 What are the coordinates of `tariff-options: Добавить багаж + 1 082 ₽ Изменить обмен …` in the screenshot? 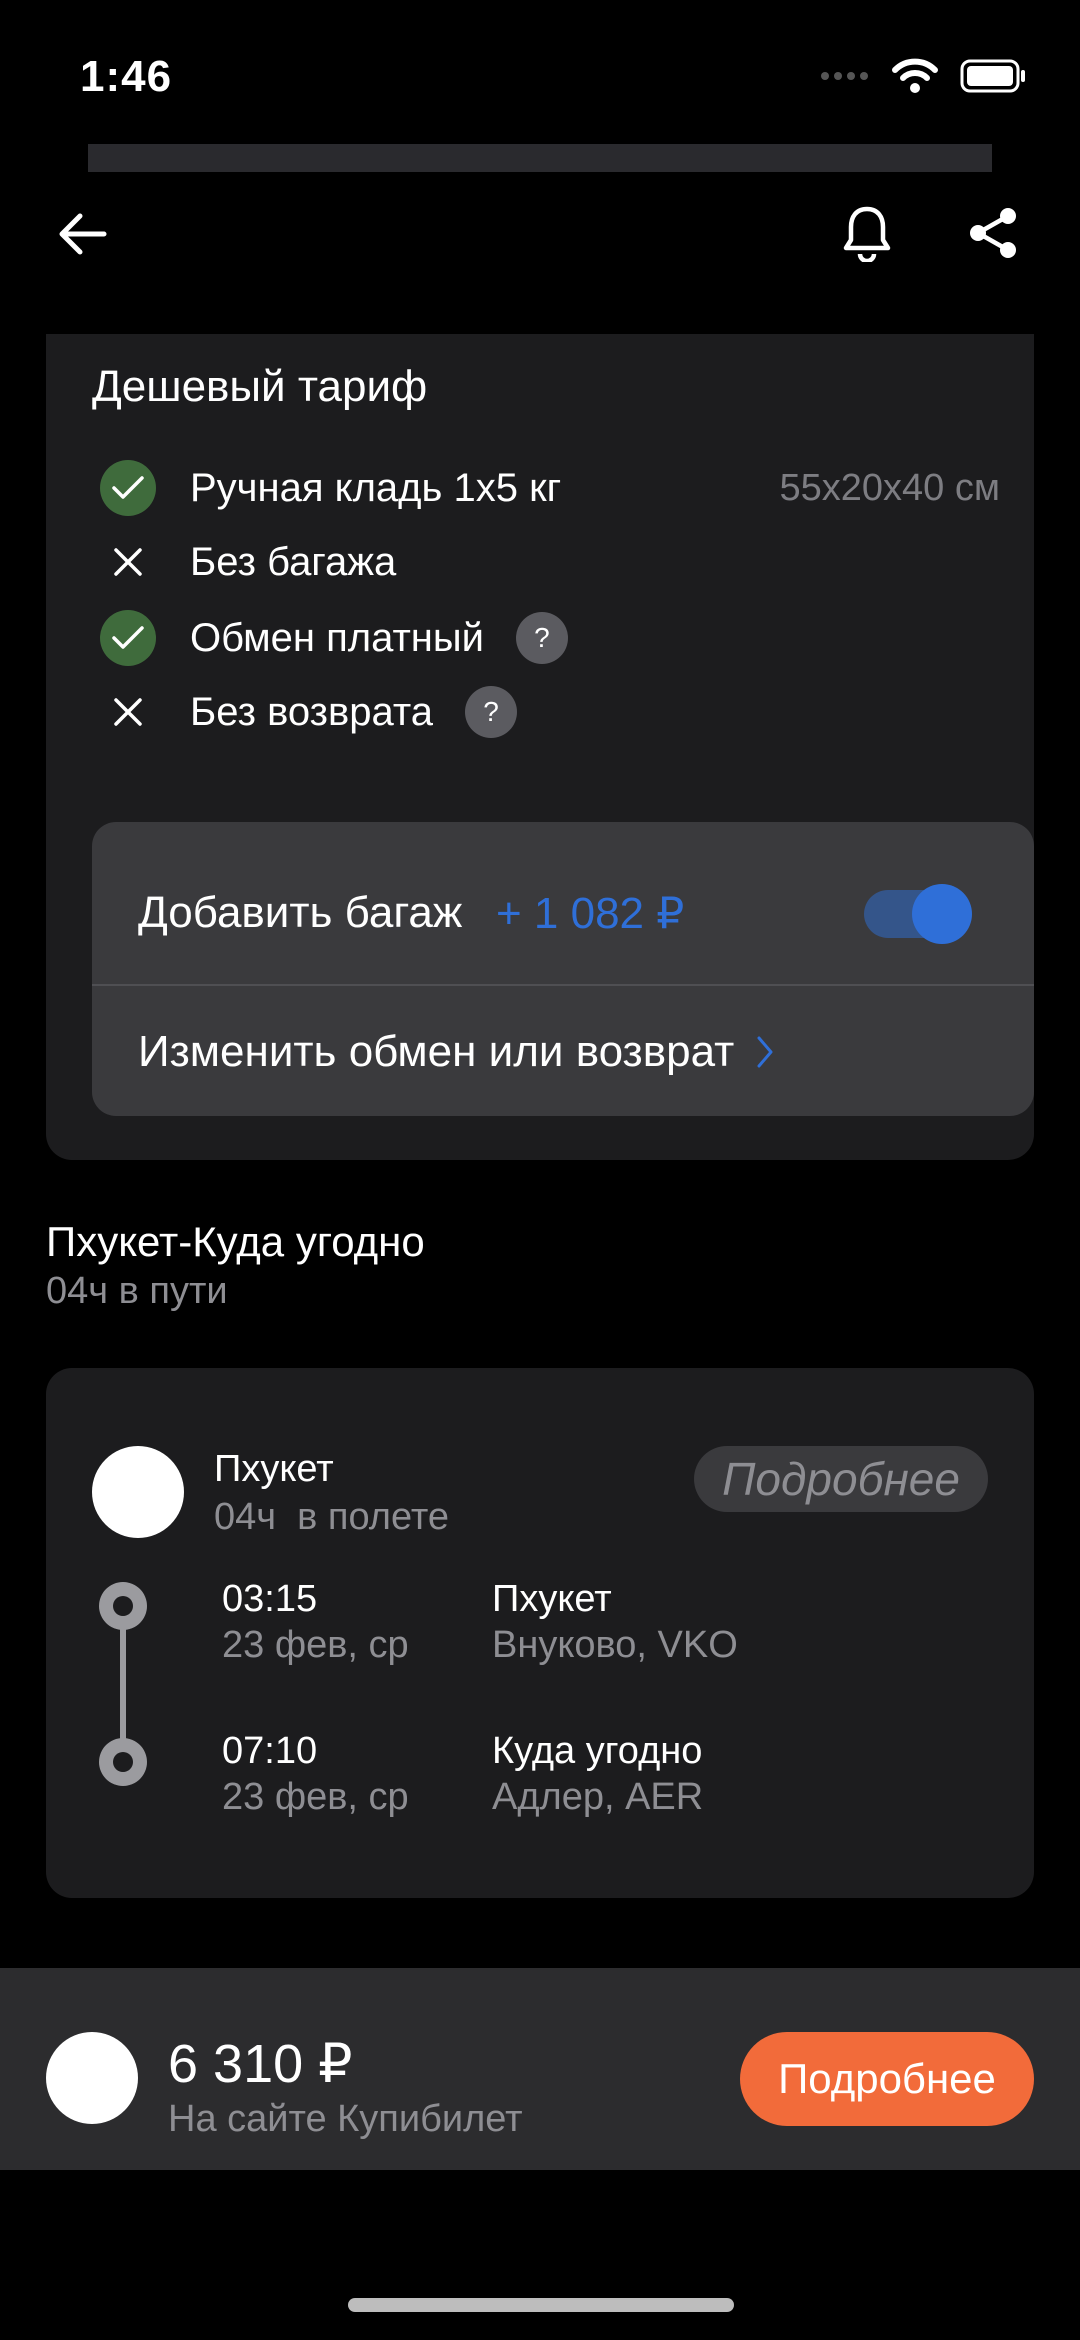 It's located at (563, 969).